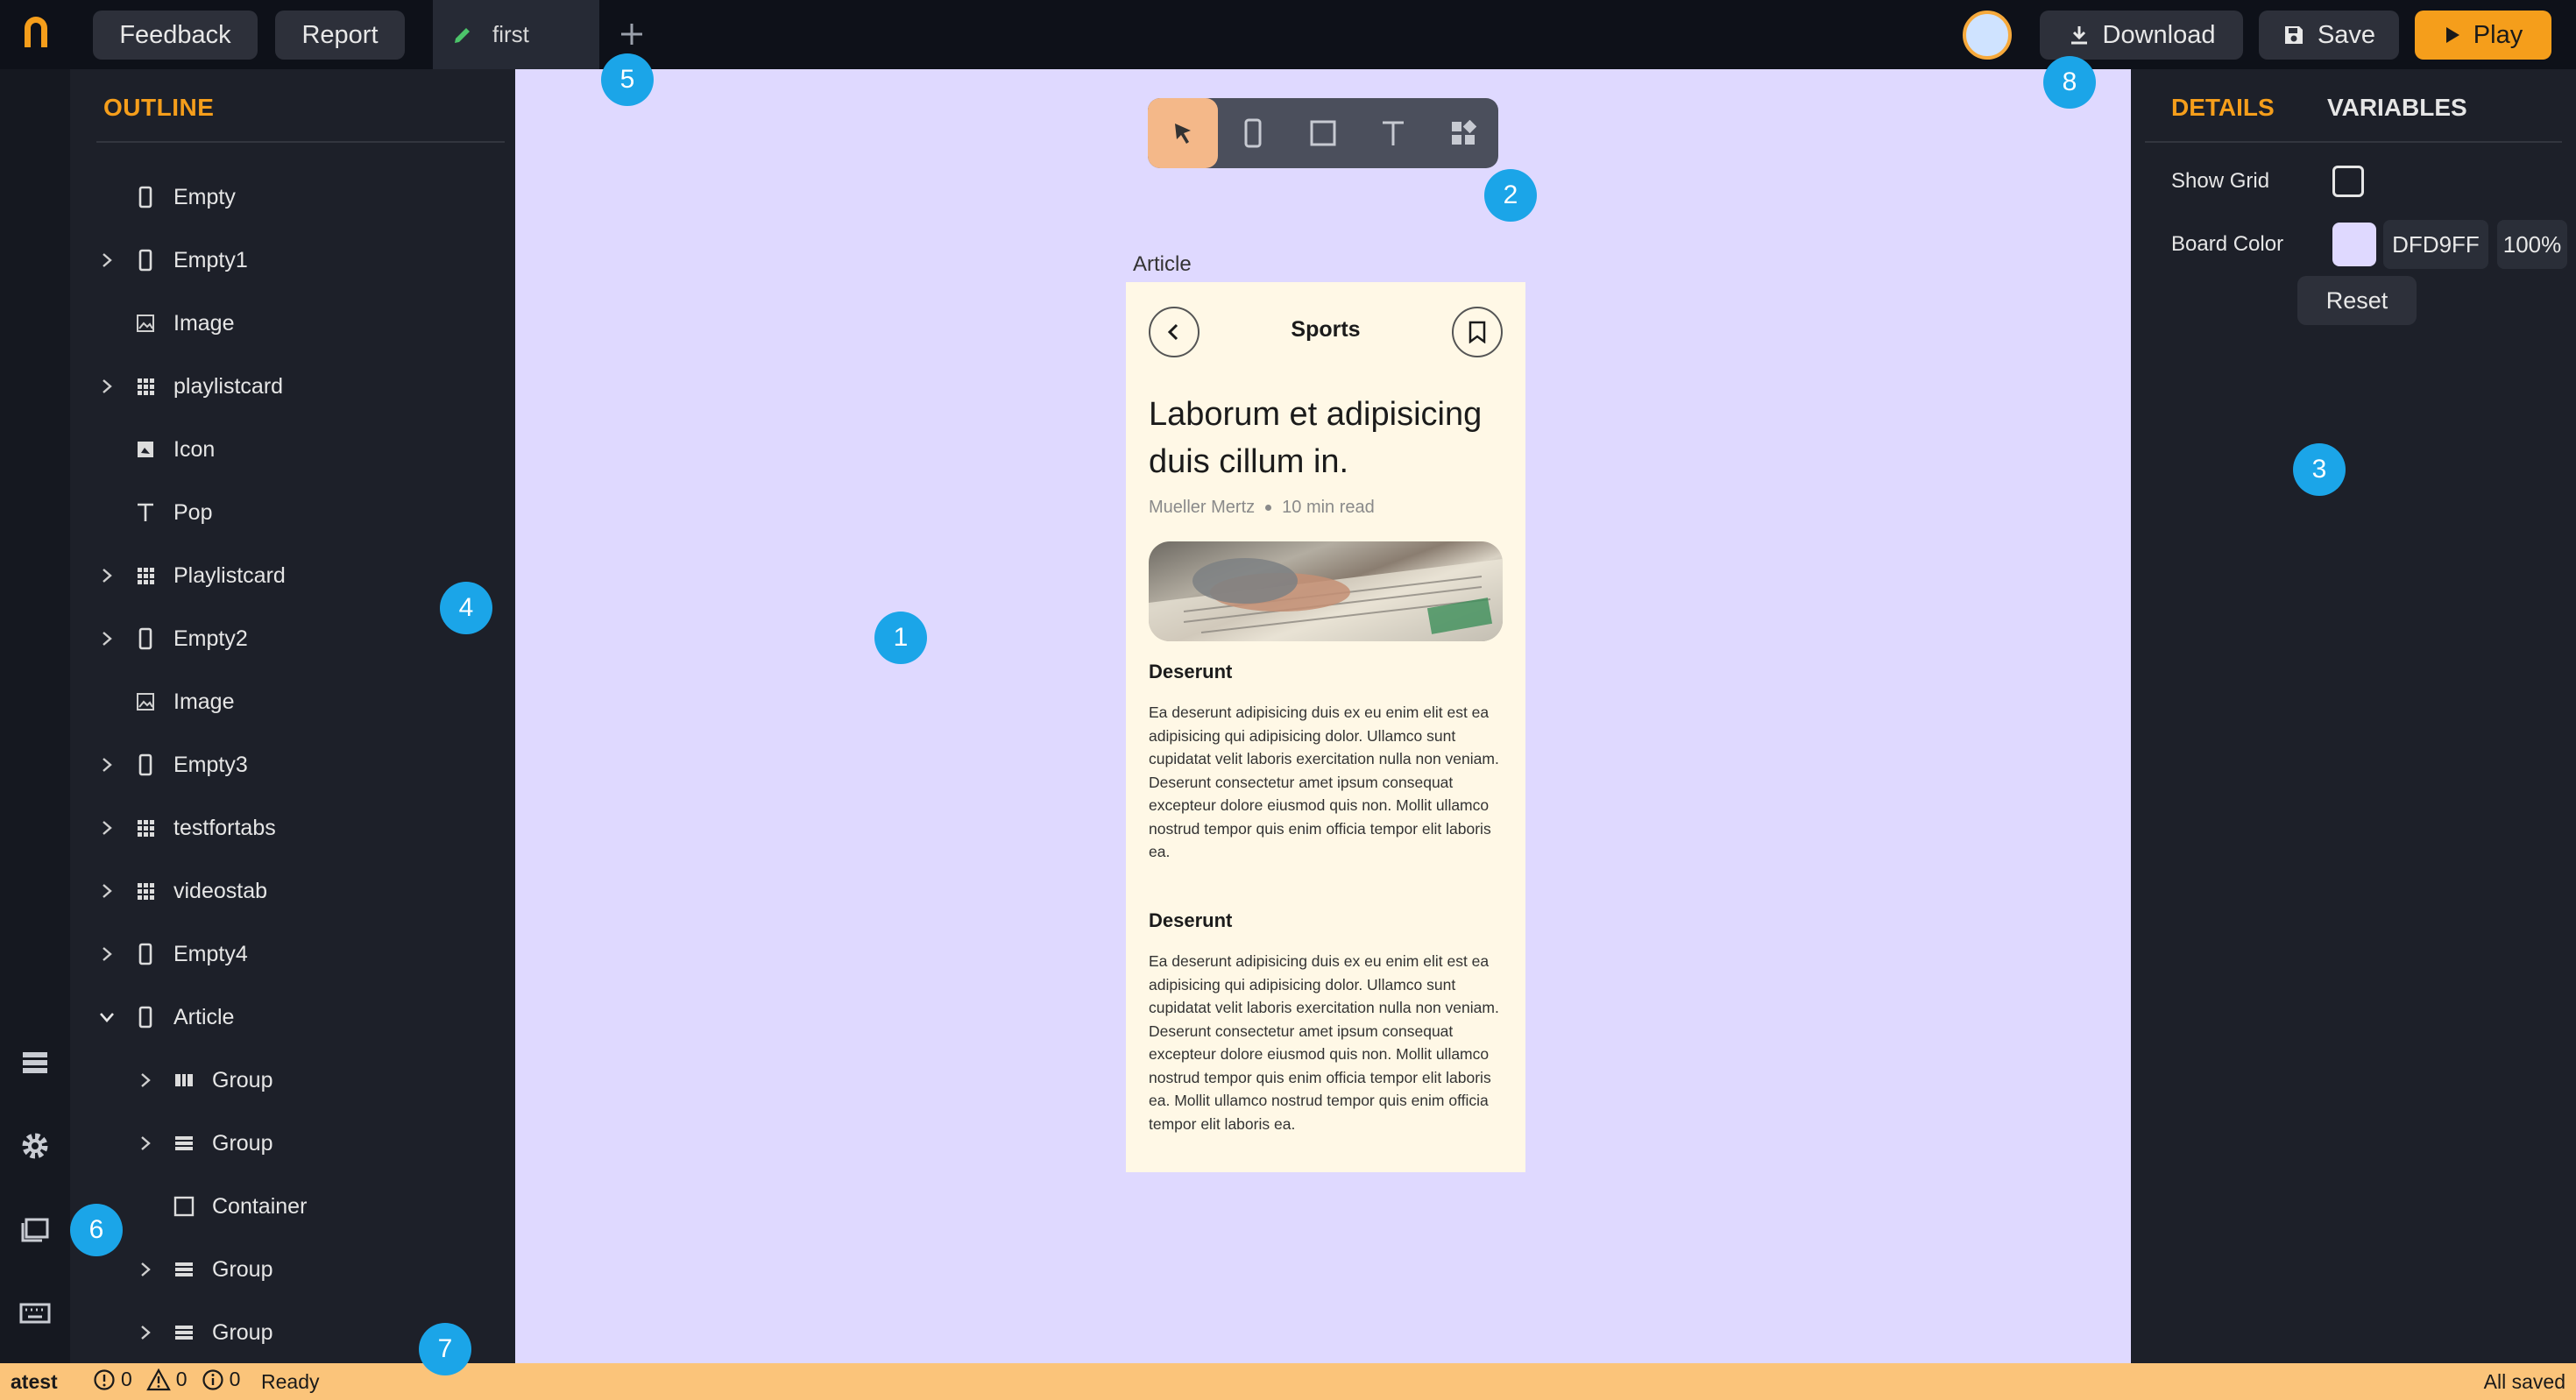 Image resolution: width=2576 pixels, height=1400 pixels. I want to click on canvas-toolbar, so click(1323, 133).